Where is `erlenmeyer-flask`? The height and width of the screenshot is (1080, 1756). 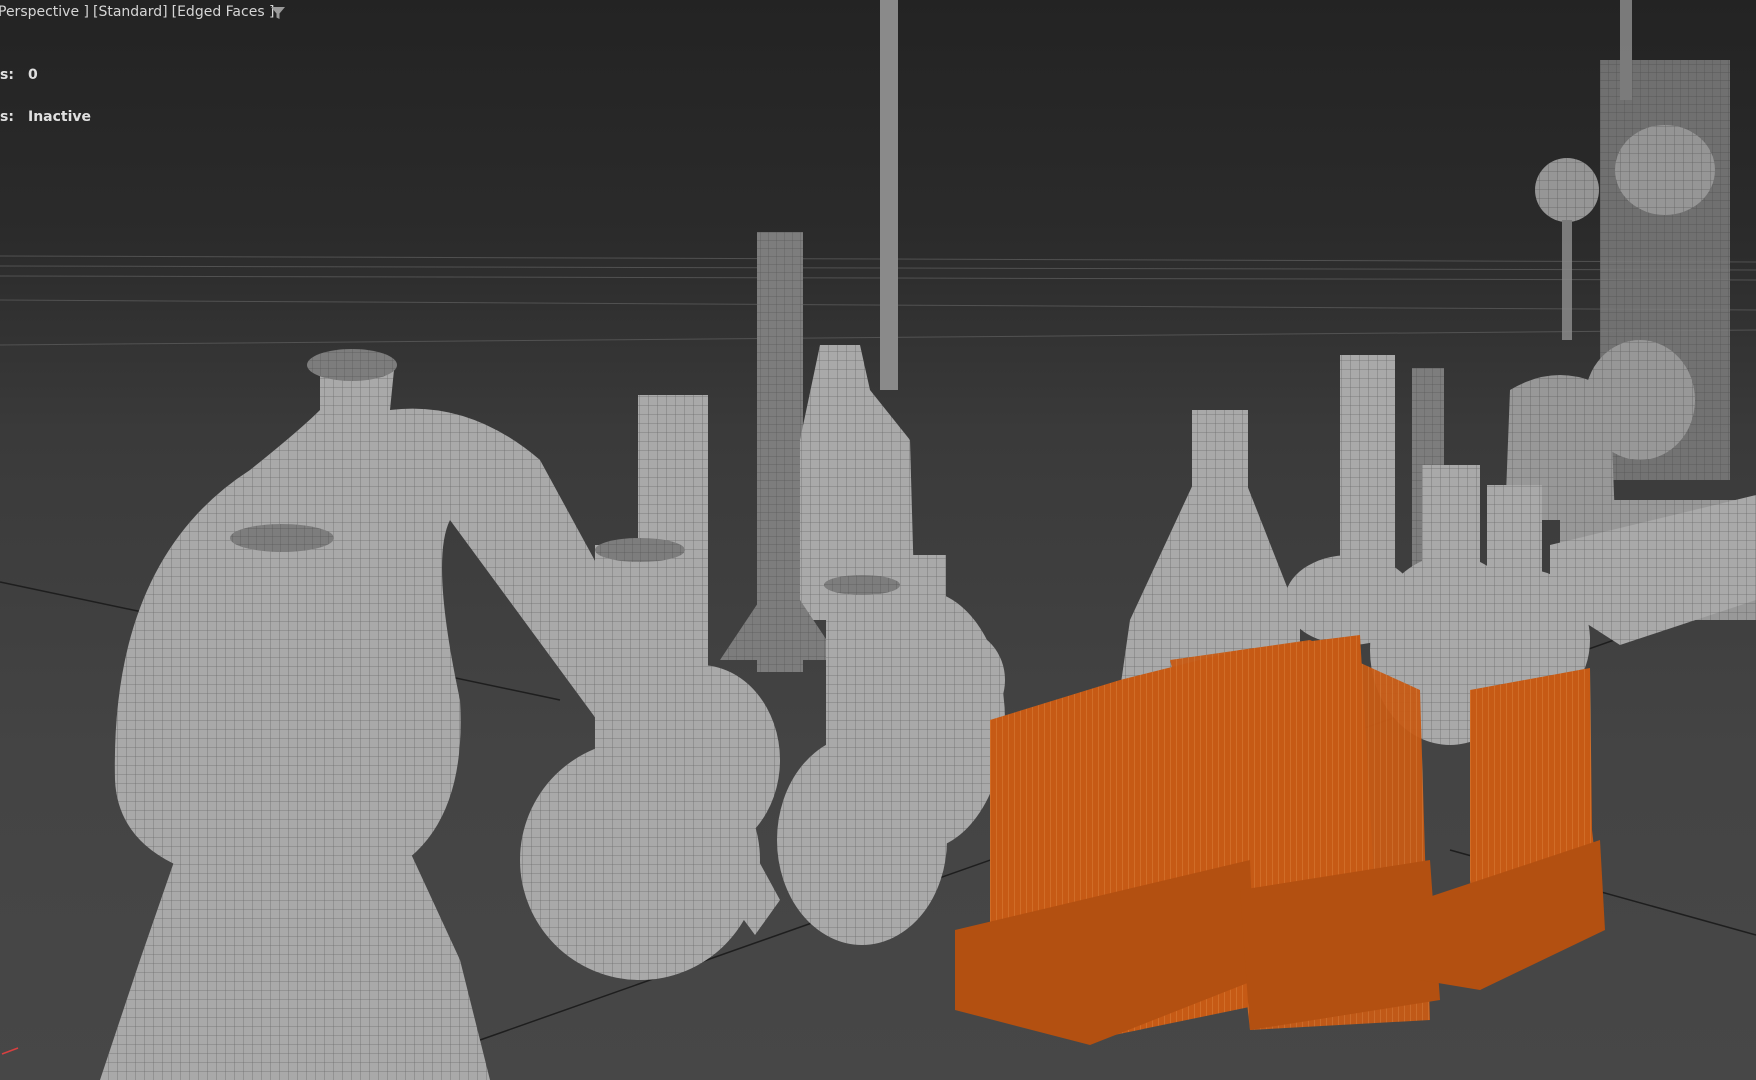
erlenmeyer-flask is located at coordinates (295, 802).